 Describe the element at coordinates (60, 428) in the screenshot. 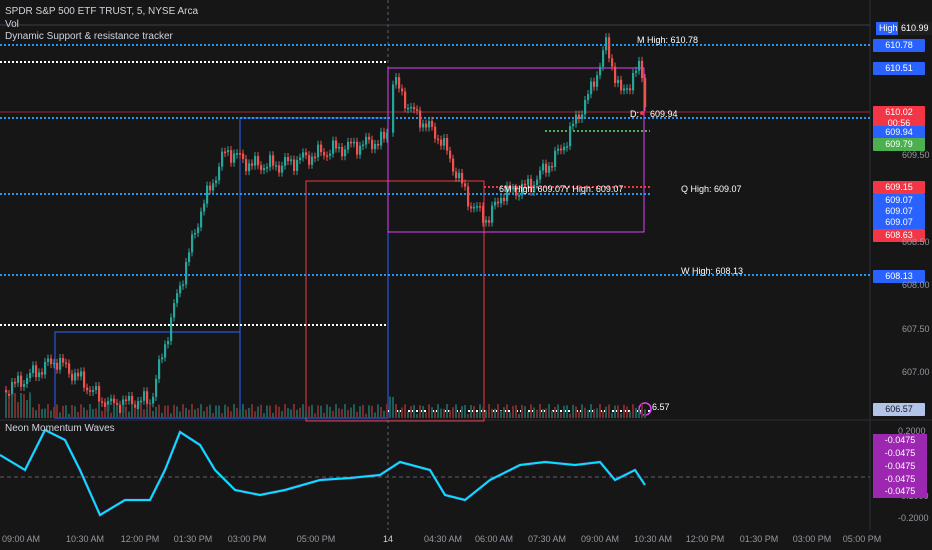

I see `oscillator-legend: Neon Momentum Waves` at that location.